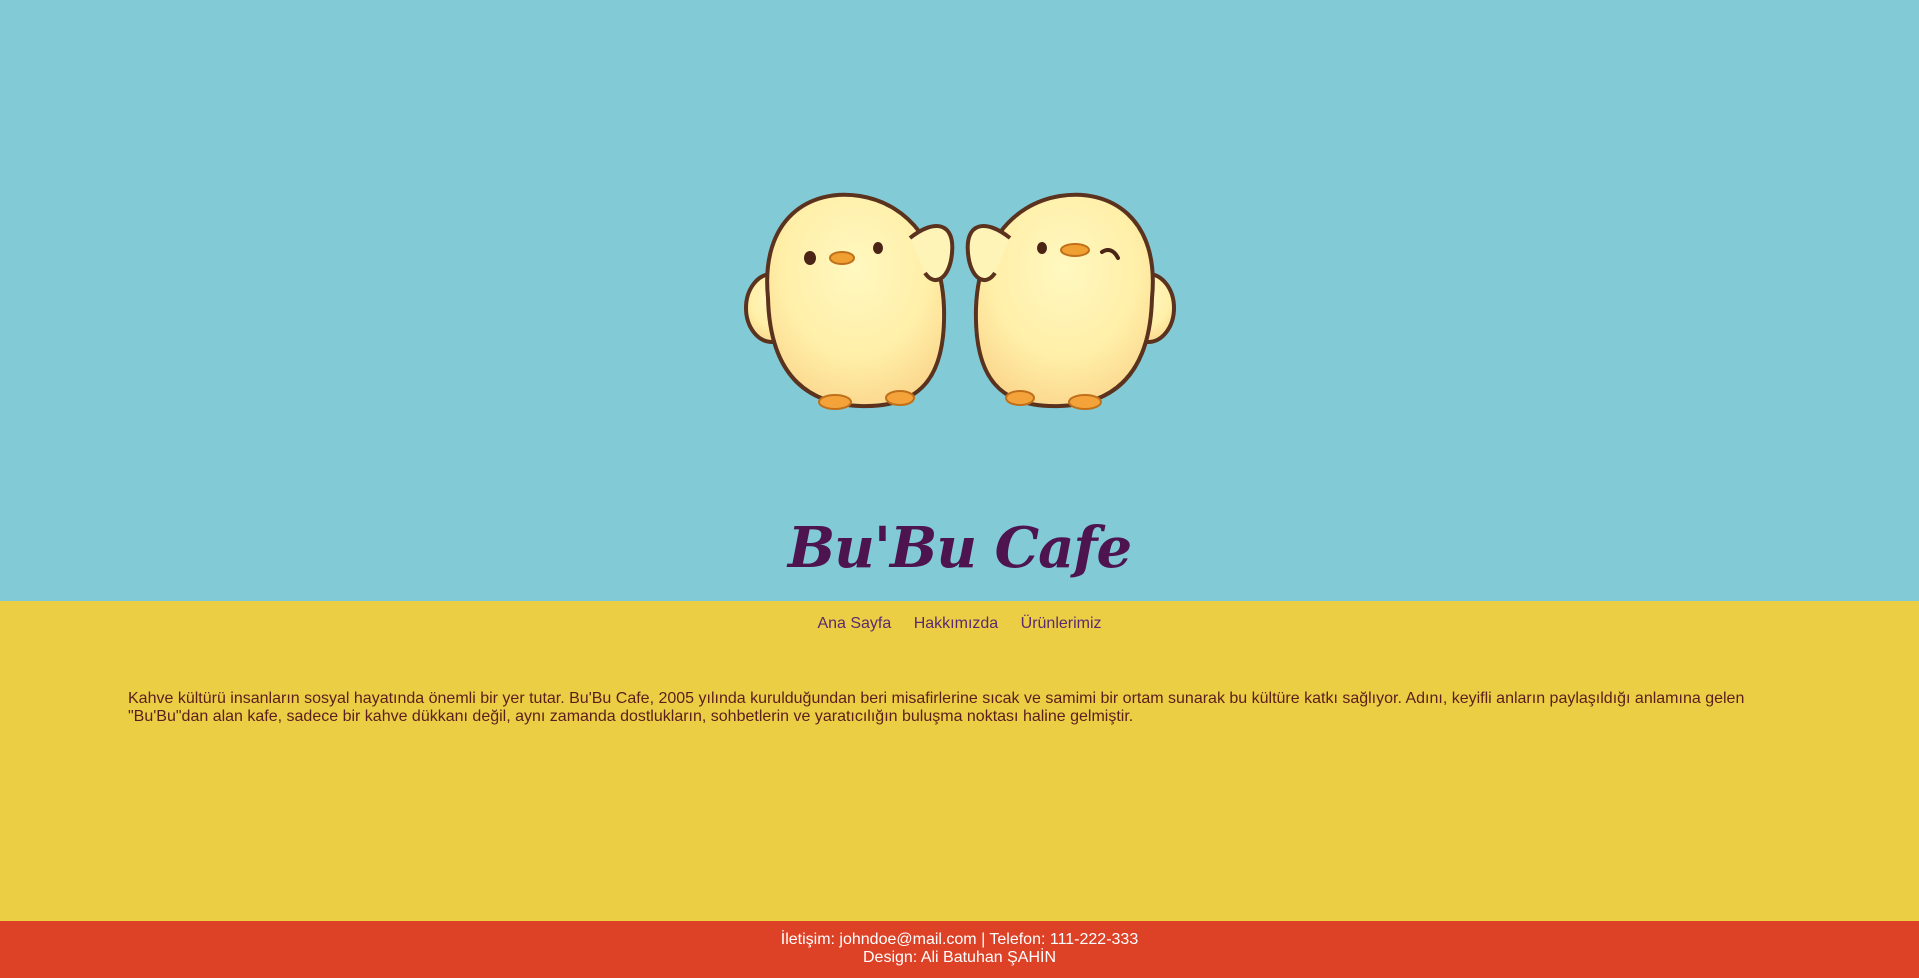 The height and width of the screenshot is (978, 1919). I want to click on two-chicks-logo, so click(960, 301).